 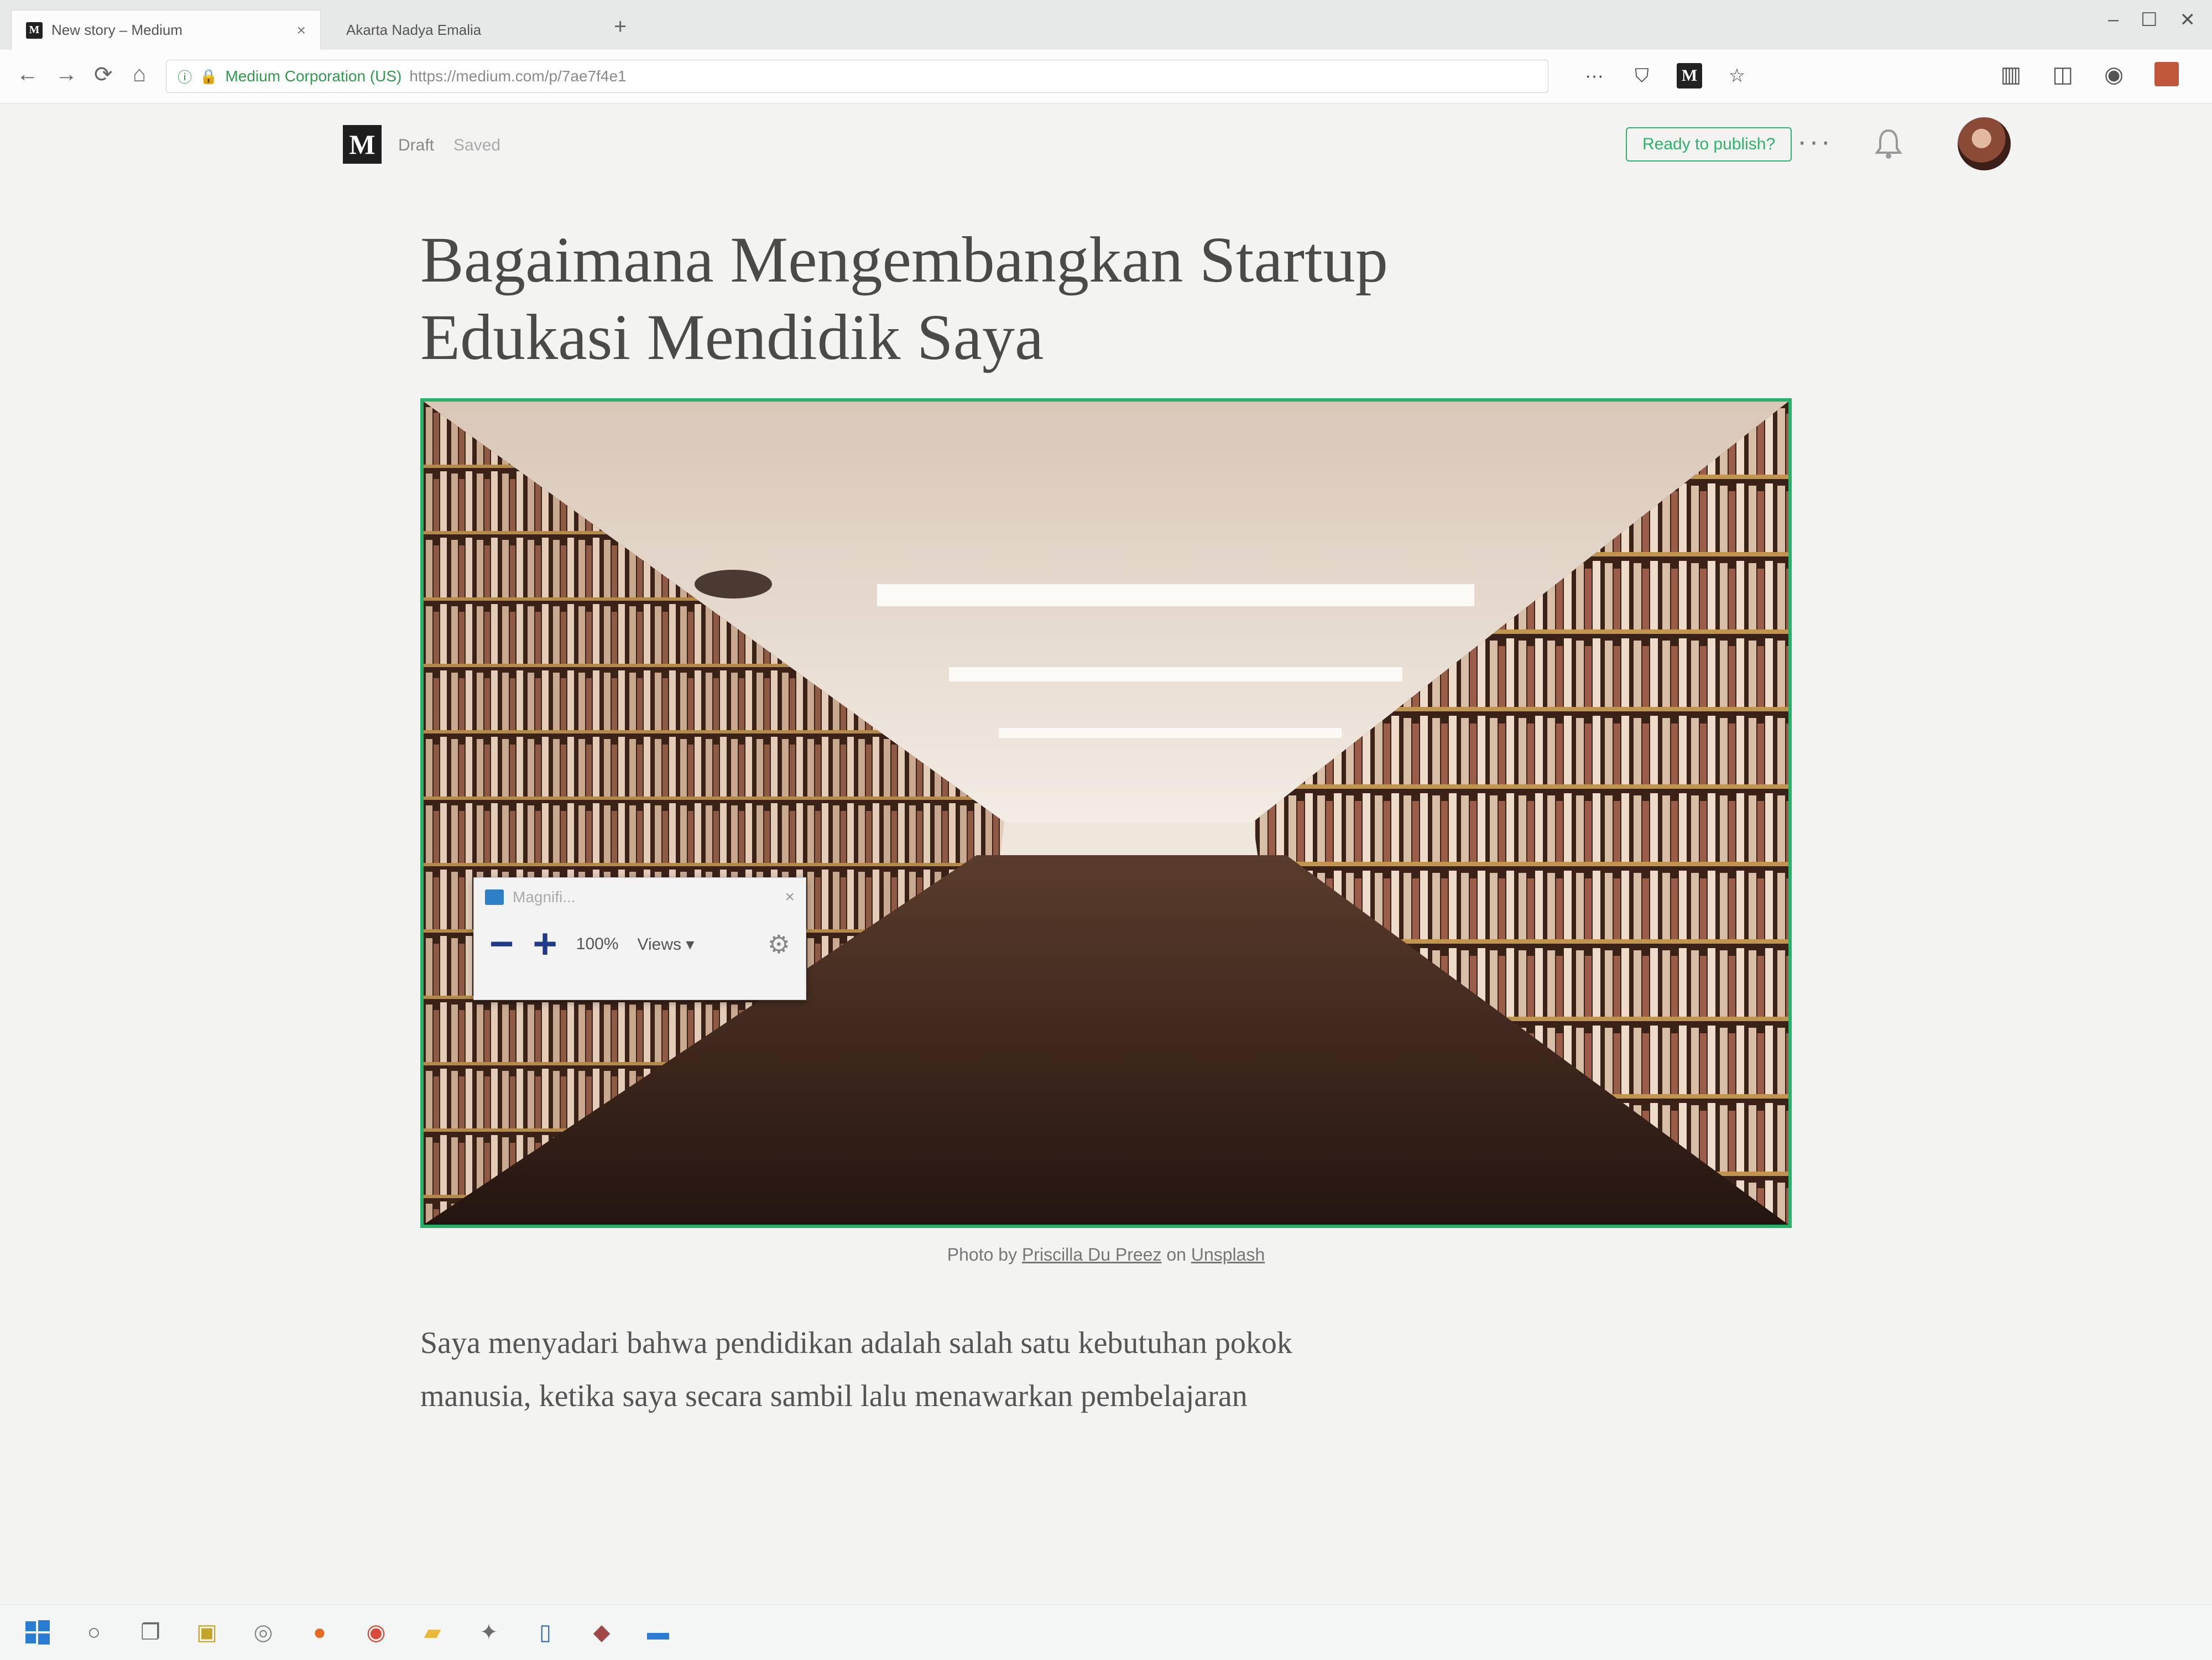 What do you see at coordinates (207, 1632) in the screenshot?
I see `store-icon: ▣` at bounding box center [207, 1632].